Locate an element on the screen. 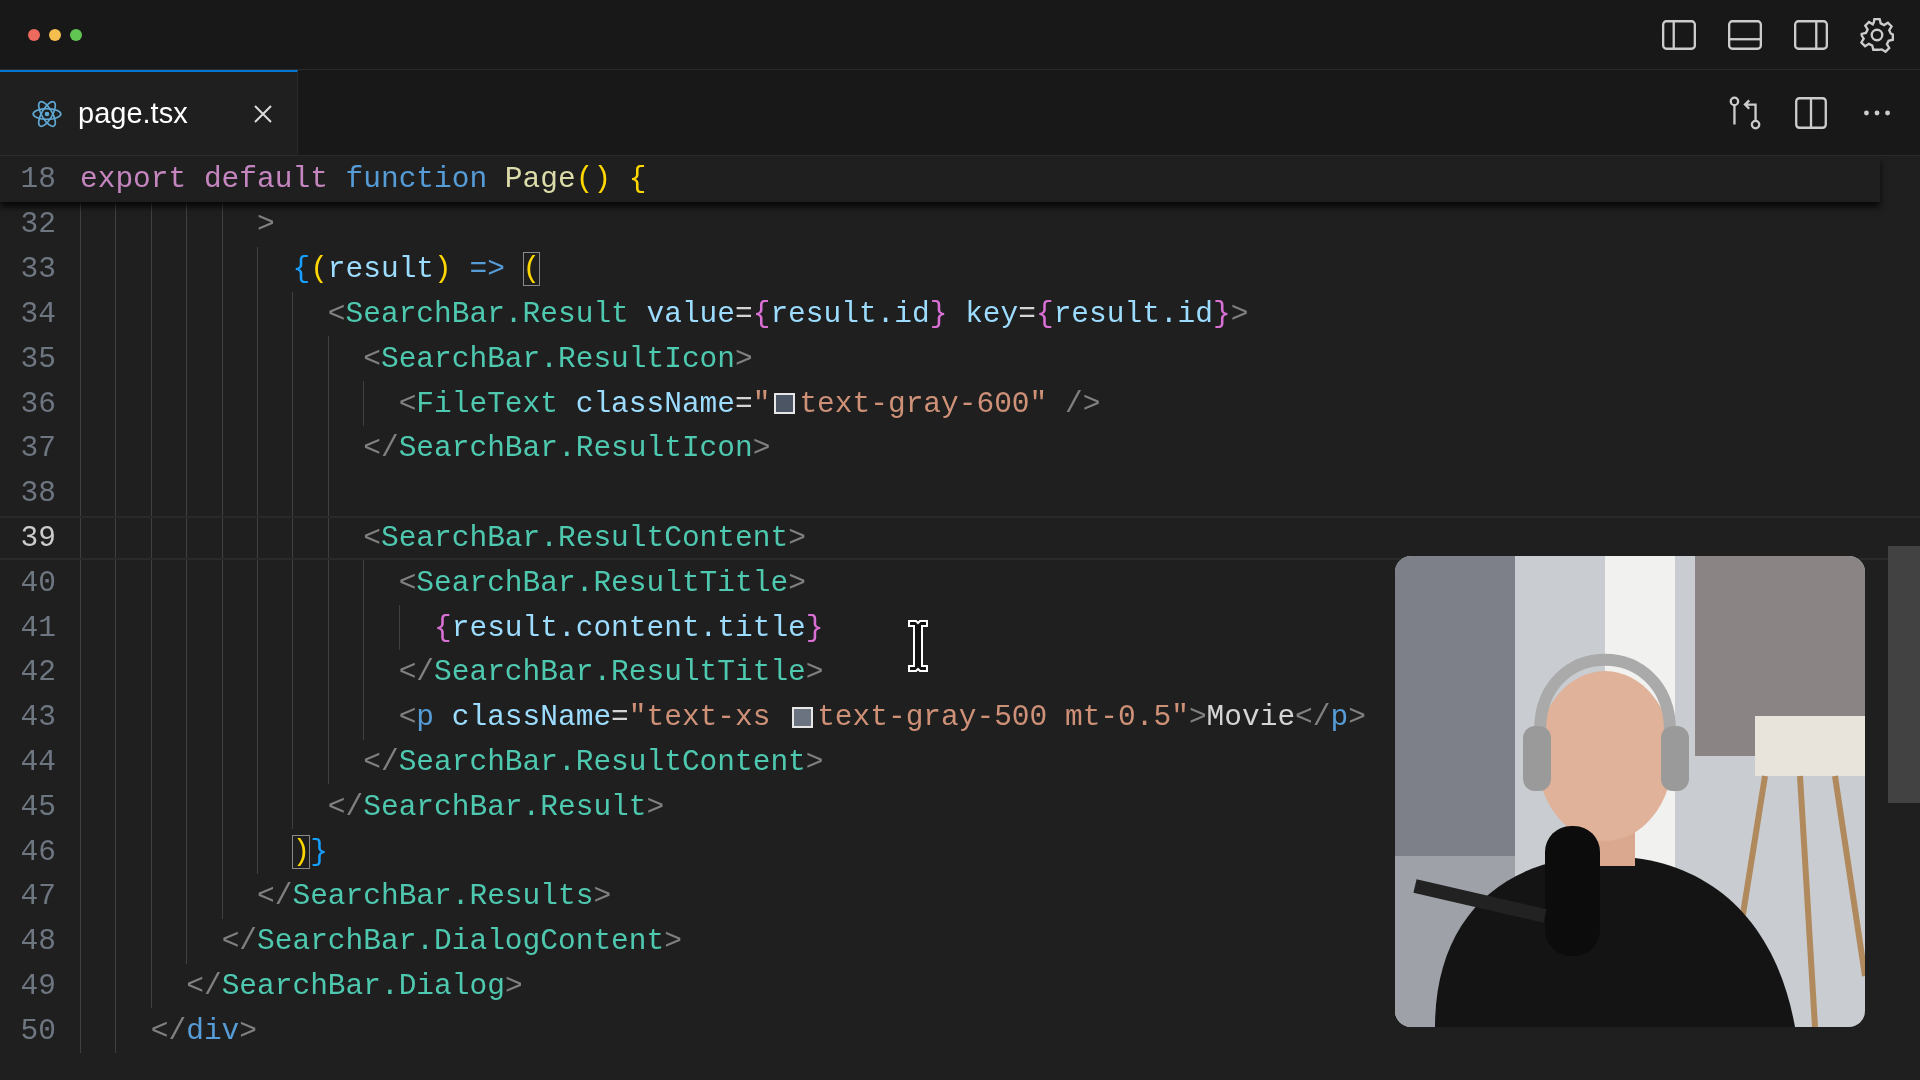 This screenshot has height=1080, width=1920. code-text: </SearchBar.Result> is located at coordinates (496, 806).